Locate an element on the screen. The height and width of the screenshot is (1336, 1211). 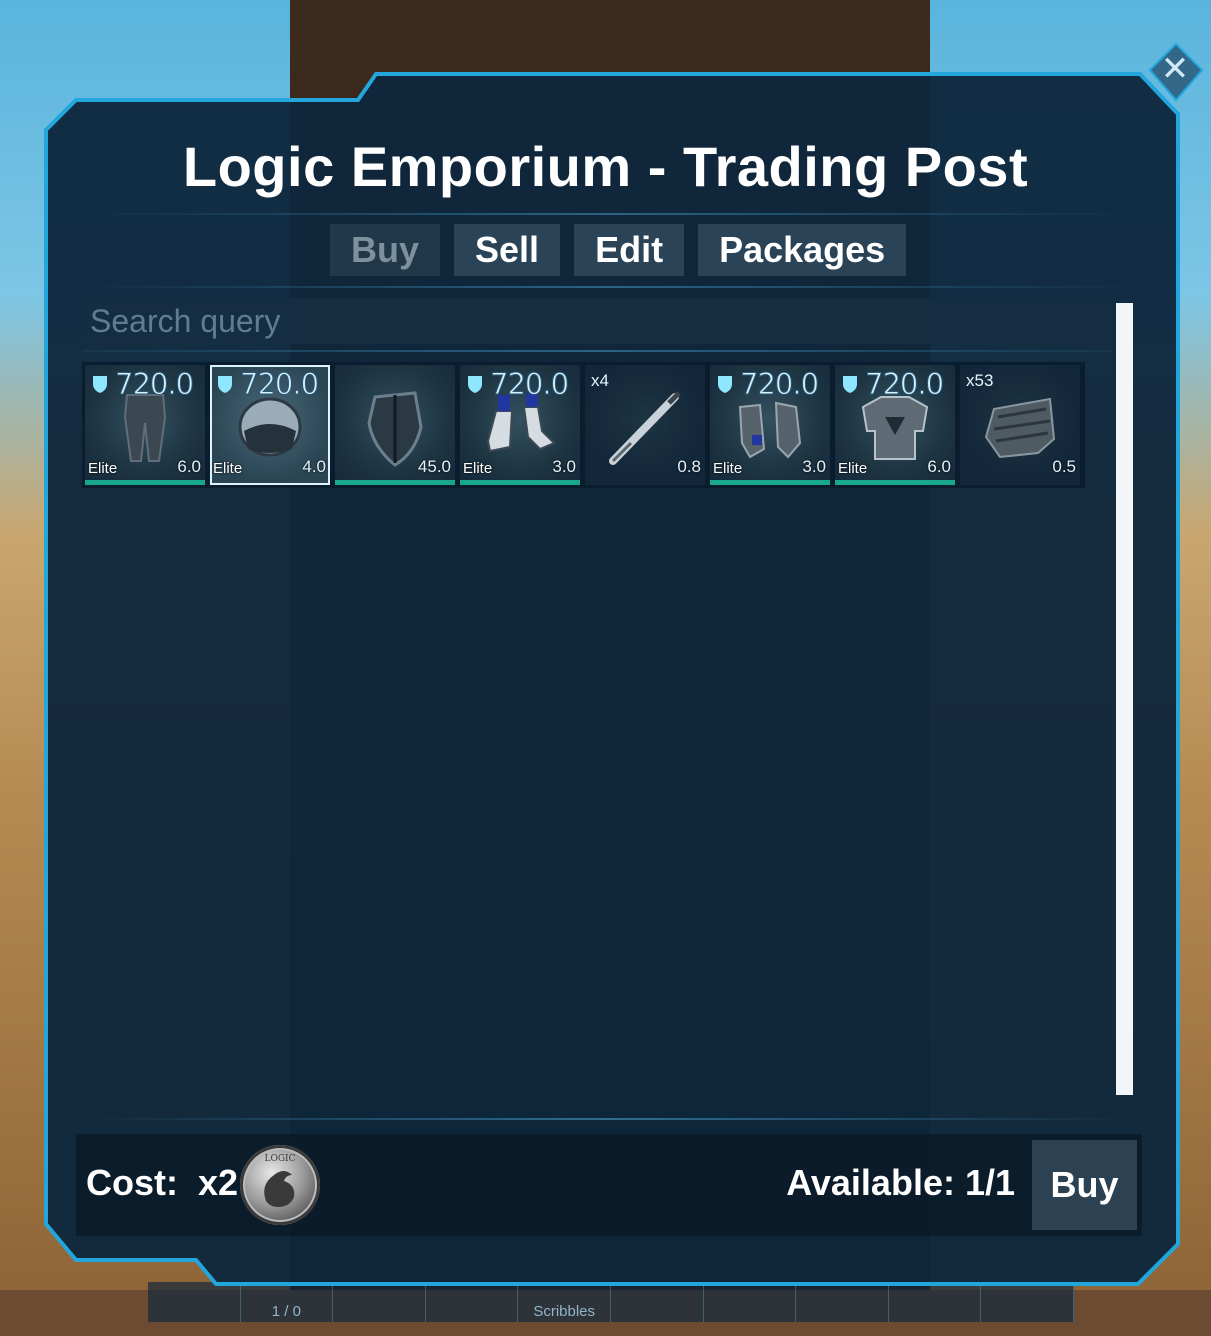
close-button: ✕ is located at coordinates (1175, 69).